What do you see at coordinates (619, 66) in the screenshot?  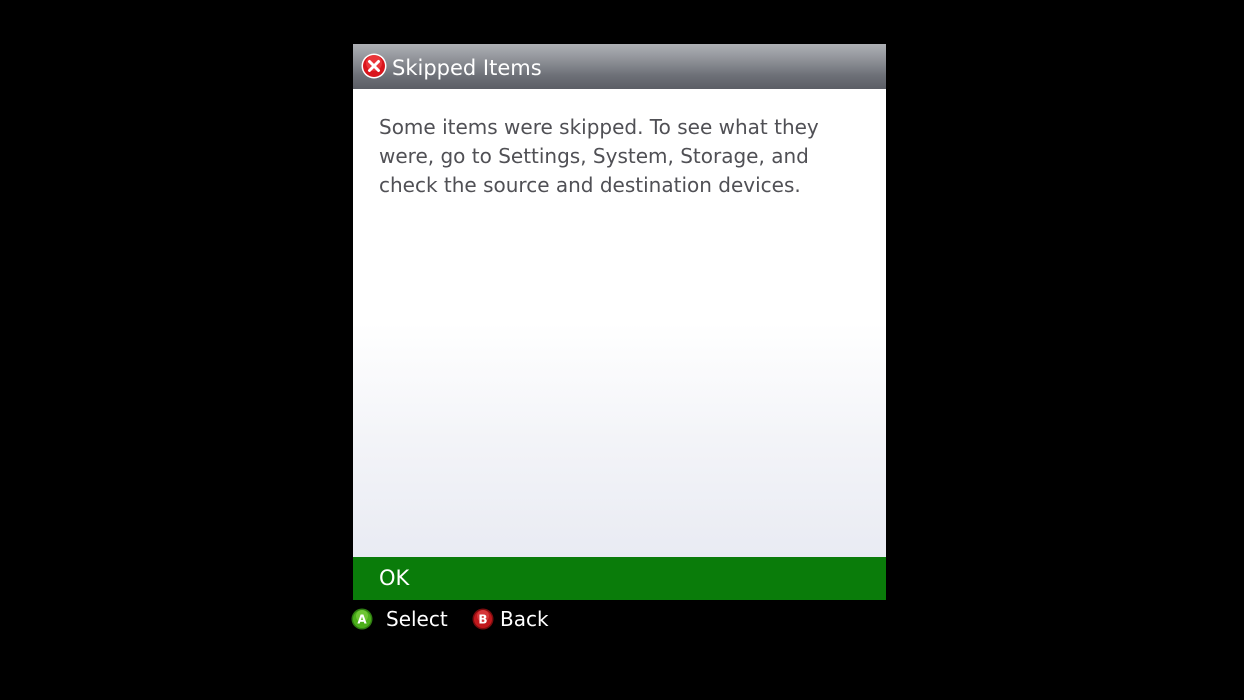 I see `dialog-title-bar: Skipped Items` at bounding box center [619, 66].